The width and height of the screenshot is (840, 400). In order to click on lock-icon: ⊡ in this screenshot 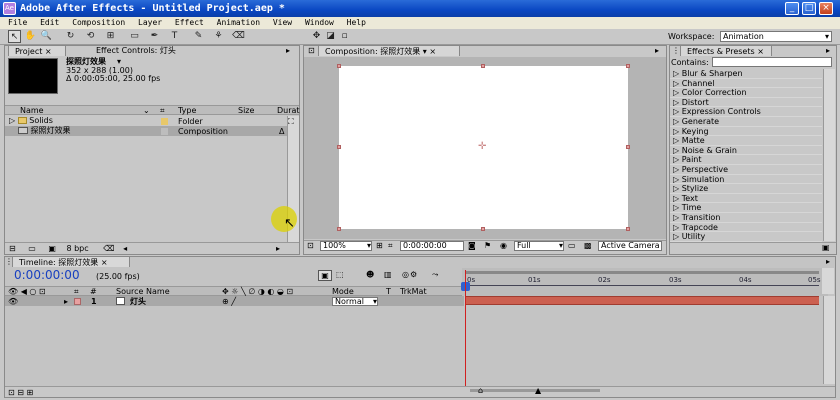, I will do `click(311, 50)`.